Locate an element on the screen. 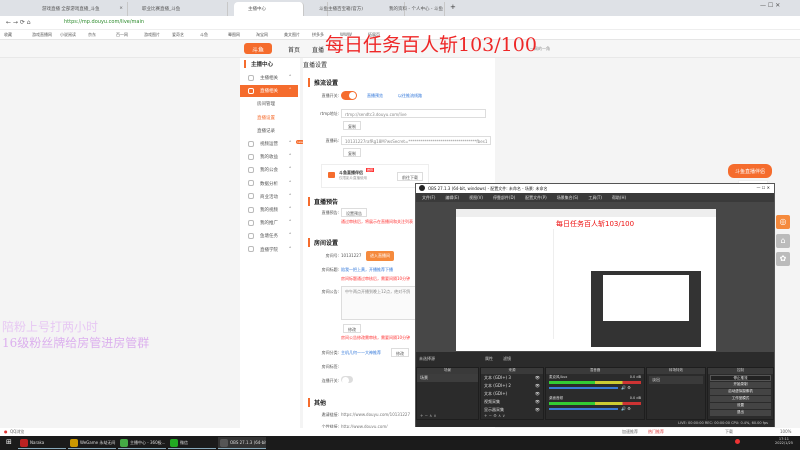  control-button-3: 工作室模式 is located at coordinates (740, 399).